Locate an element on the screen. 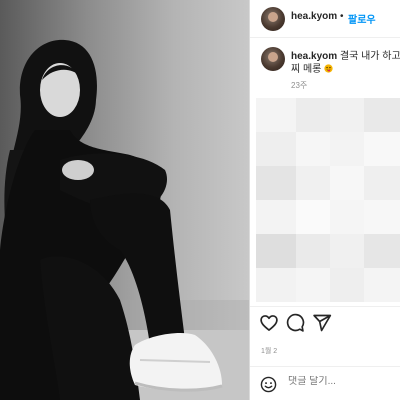 The width and height of the screenshot is (400, 400). action-bar is located at coordinates (325, 322).